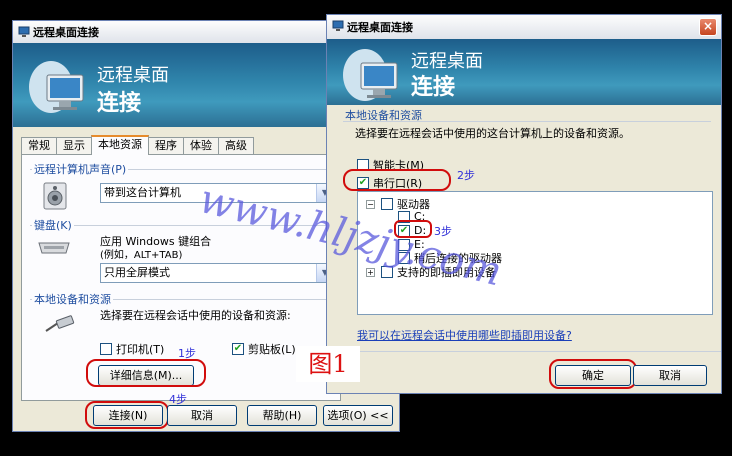 The image size is (732, 456). I want to click on left-banner-subtitle: 连接, so click(119, 103).